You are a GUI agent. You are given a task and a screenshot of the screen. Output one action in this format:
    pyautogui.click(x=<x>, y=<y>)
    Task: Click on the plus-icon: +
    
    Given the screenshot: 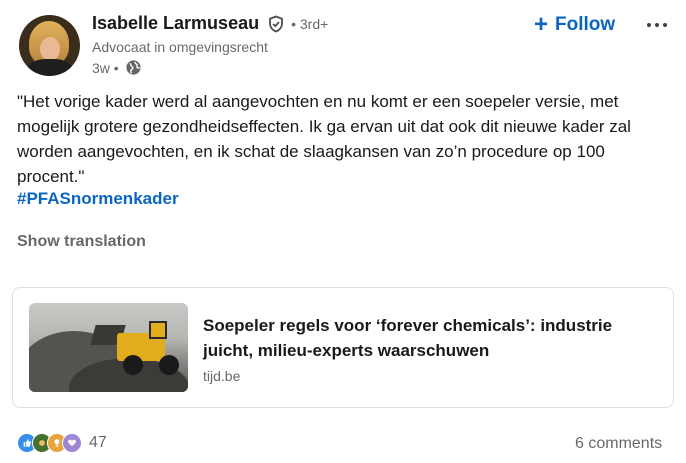 What is the action you would take?
    pyautogui.click(x=541, y=24)
    